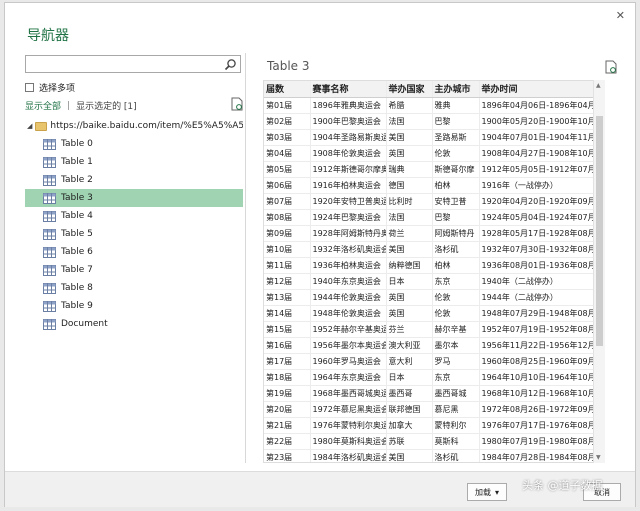 This screenshot has height=511, width=640. I want to click on table-row: 第17届 1960年罗马奥运会 意大利 罗马 1960年08月25日-1960年09月, so click(429, 361).